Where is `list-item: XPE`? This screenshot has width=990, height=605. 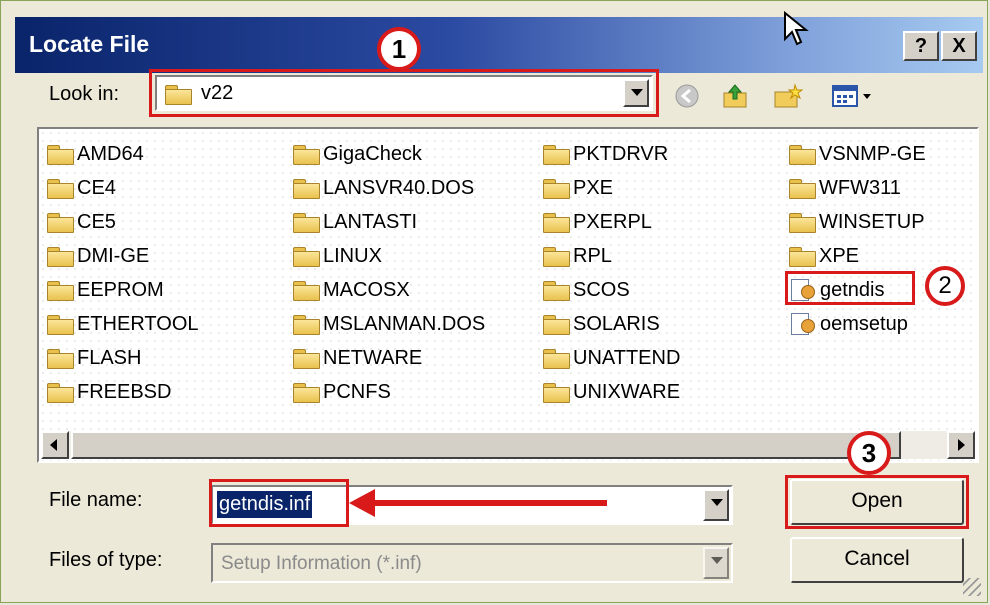 list-item: XPE is located at coordinates (857, 256).